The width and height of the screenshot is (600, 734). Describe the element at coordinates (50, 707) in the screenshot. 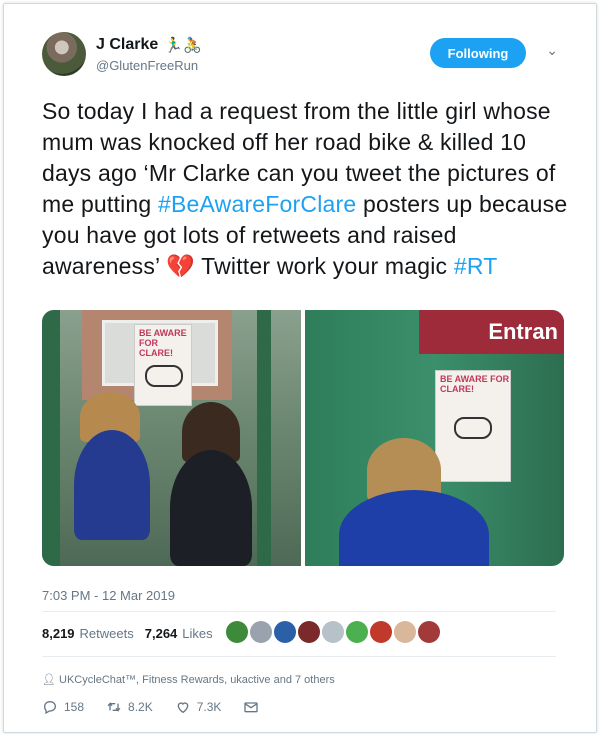

I see `reply-icon` at that location.